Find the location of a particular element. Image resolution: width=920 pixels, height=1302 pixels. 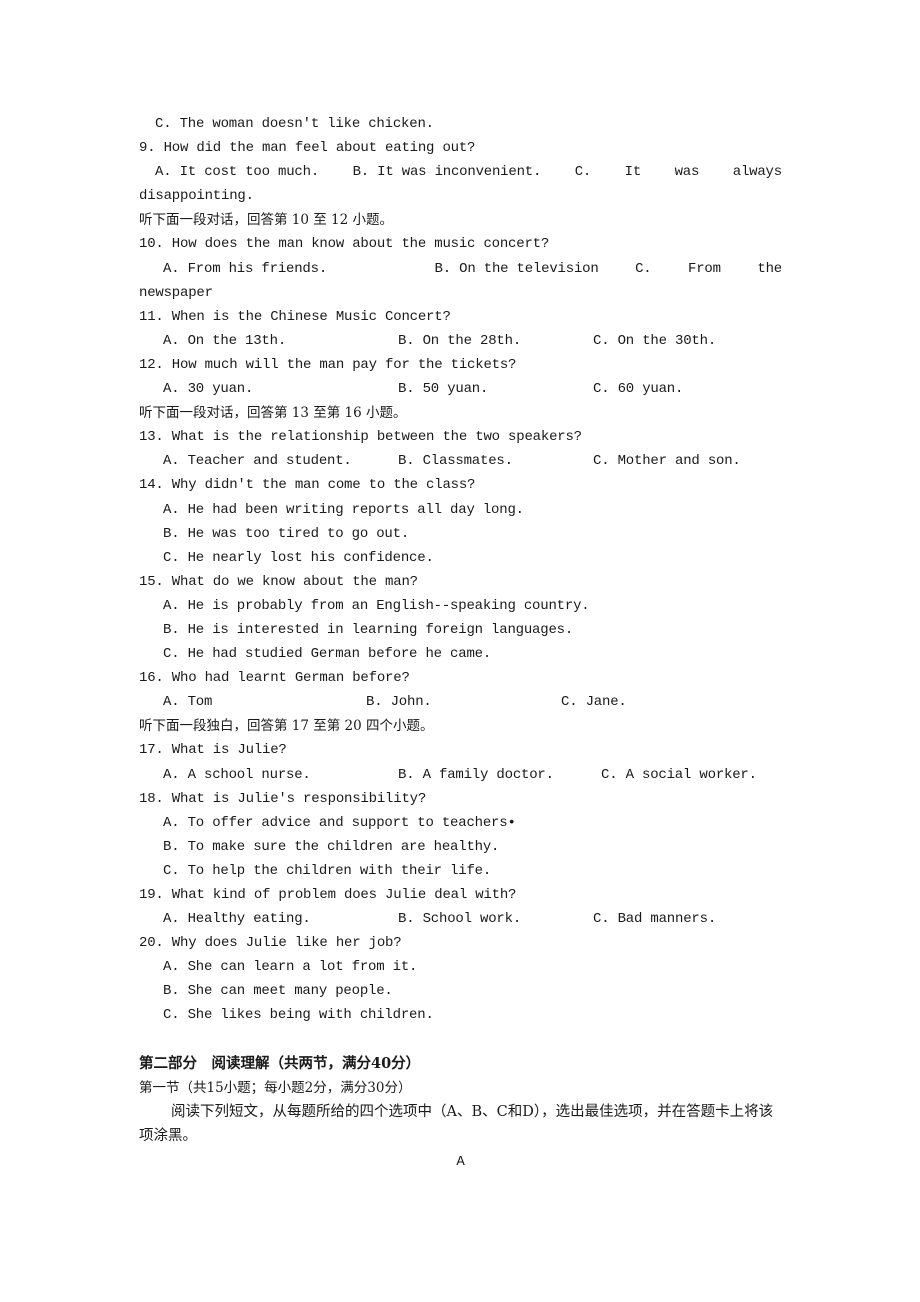

q9-option-a: A. It cost too much. is located at coordinates (237, 172).